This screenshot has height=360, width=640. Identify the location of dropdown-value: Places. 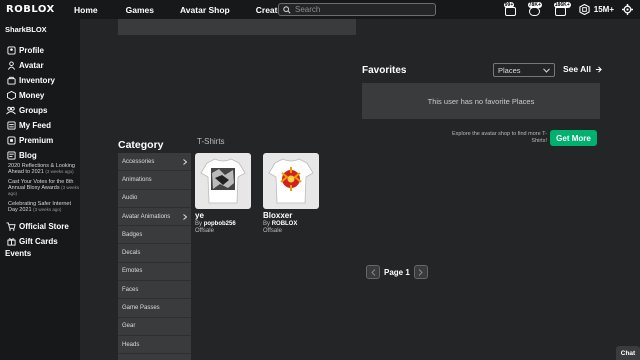
(509, 70).